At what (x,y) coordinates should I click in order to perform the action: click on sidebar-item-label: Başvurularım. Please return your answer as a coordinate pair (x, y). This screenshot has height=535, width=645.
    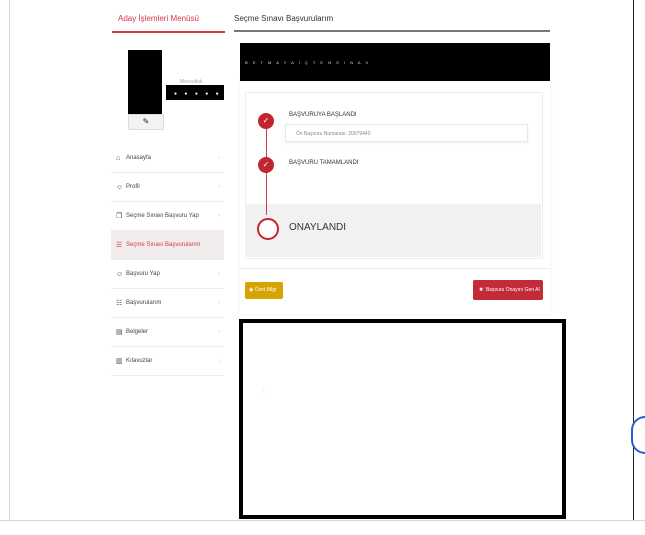
    Looking at the image, I should click on (144, 303).